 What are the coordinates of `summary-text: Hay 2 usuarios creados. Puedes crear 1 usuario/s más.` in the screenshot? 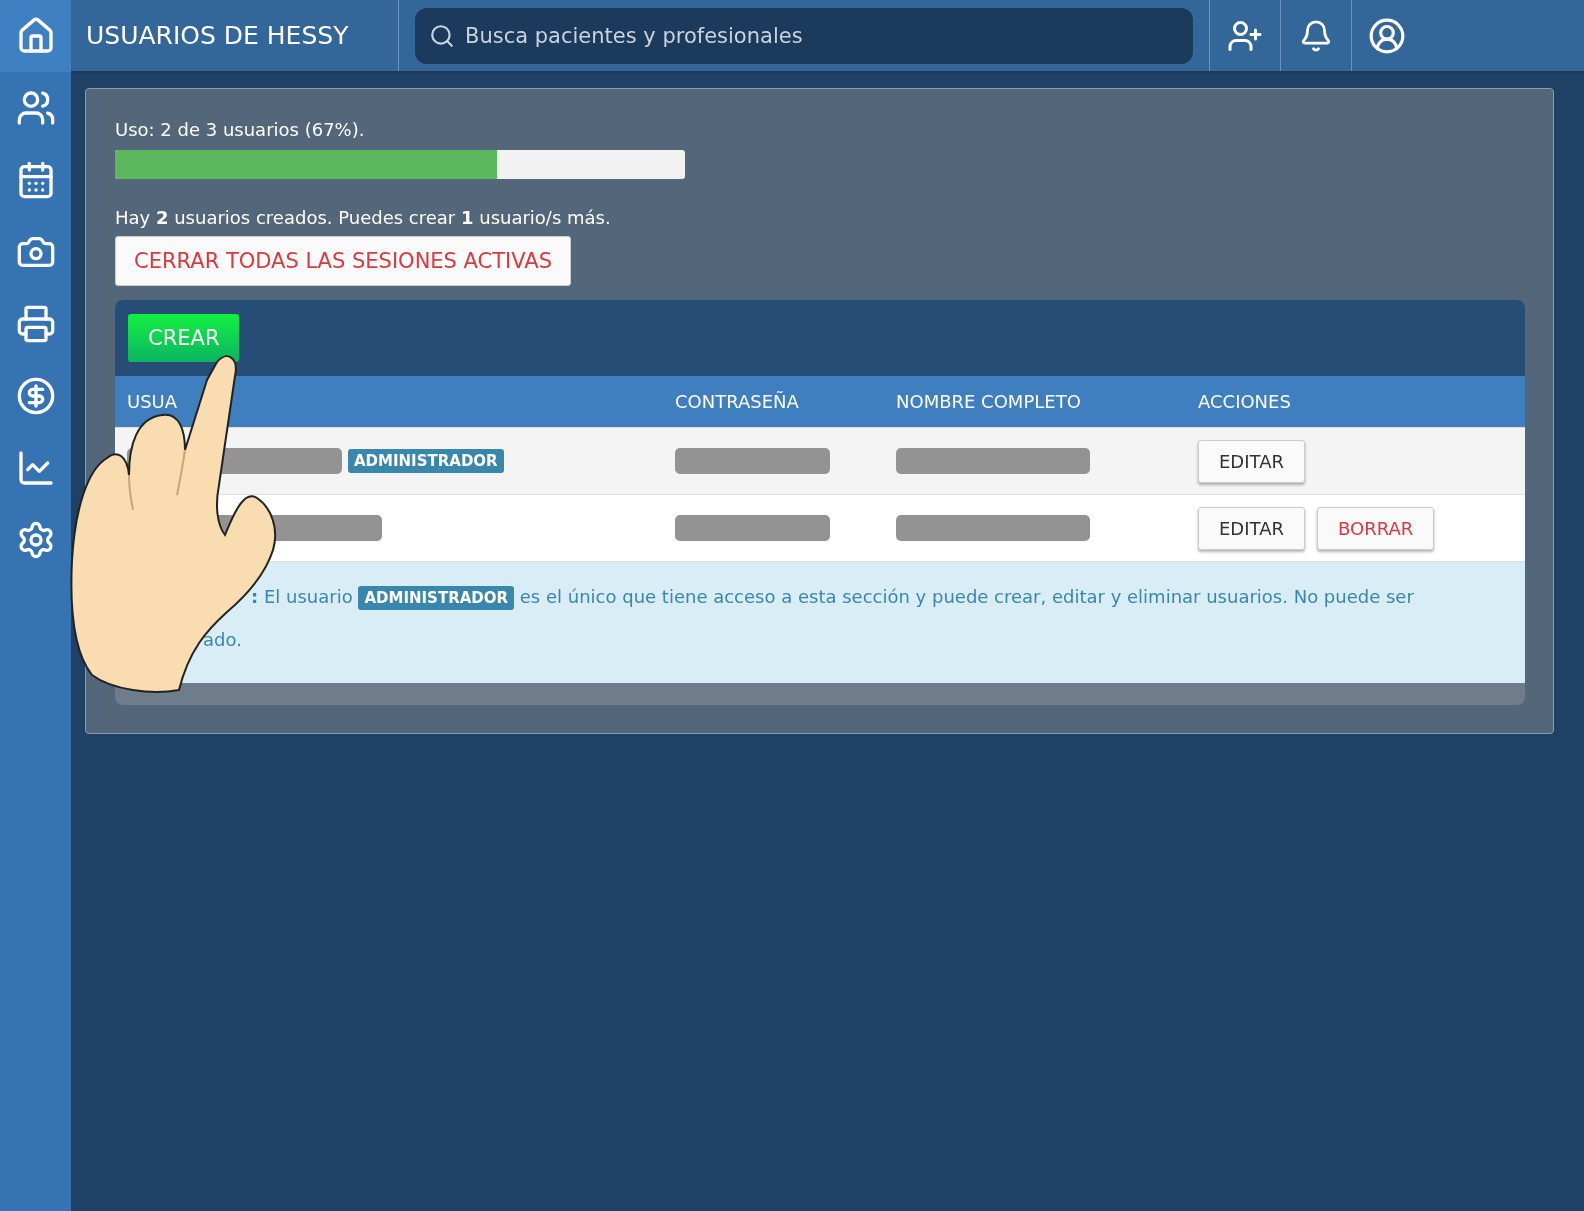 It's located at (363, 217).